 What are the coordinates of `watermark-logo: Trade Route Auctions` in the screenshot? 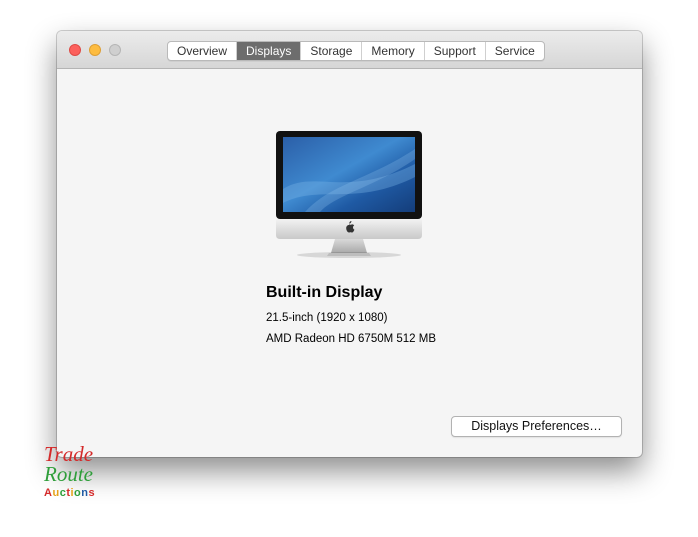 It's located at (79, 471).